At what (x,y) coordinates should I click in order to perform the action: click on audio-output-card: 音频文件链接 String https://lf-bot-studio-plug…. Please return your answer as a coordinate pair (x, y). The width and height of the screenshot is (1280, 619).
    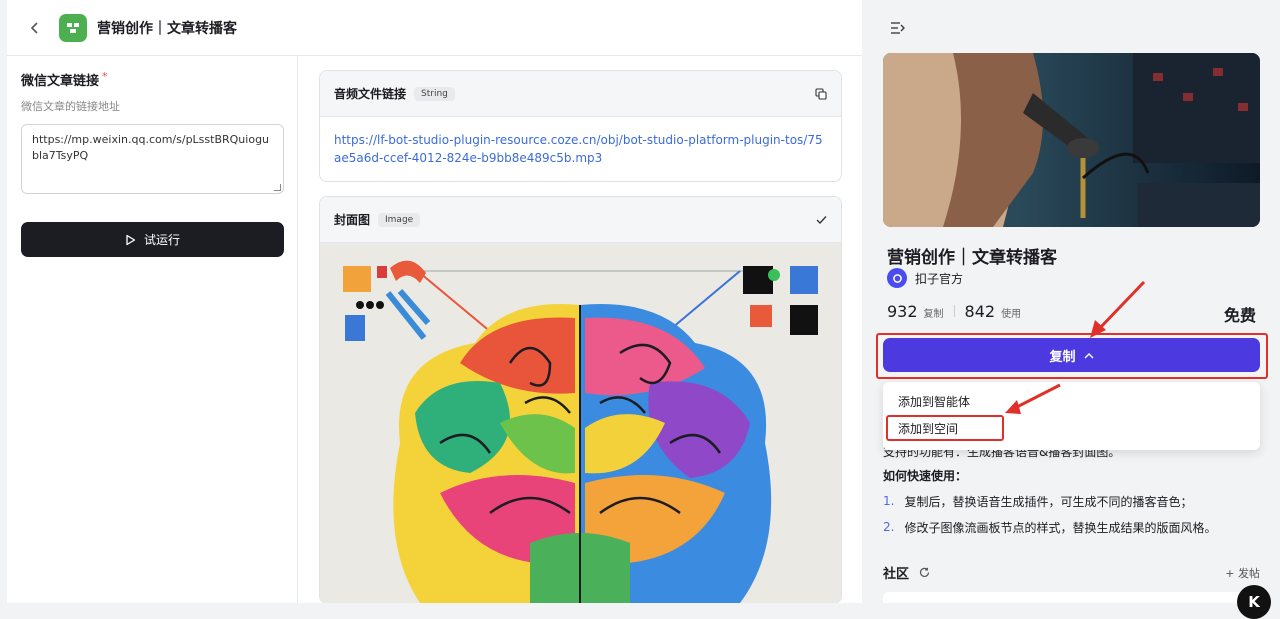
    Looking at the image, I should click on (580, 126).